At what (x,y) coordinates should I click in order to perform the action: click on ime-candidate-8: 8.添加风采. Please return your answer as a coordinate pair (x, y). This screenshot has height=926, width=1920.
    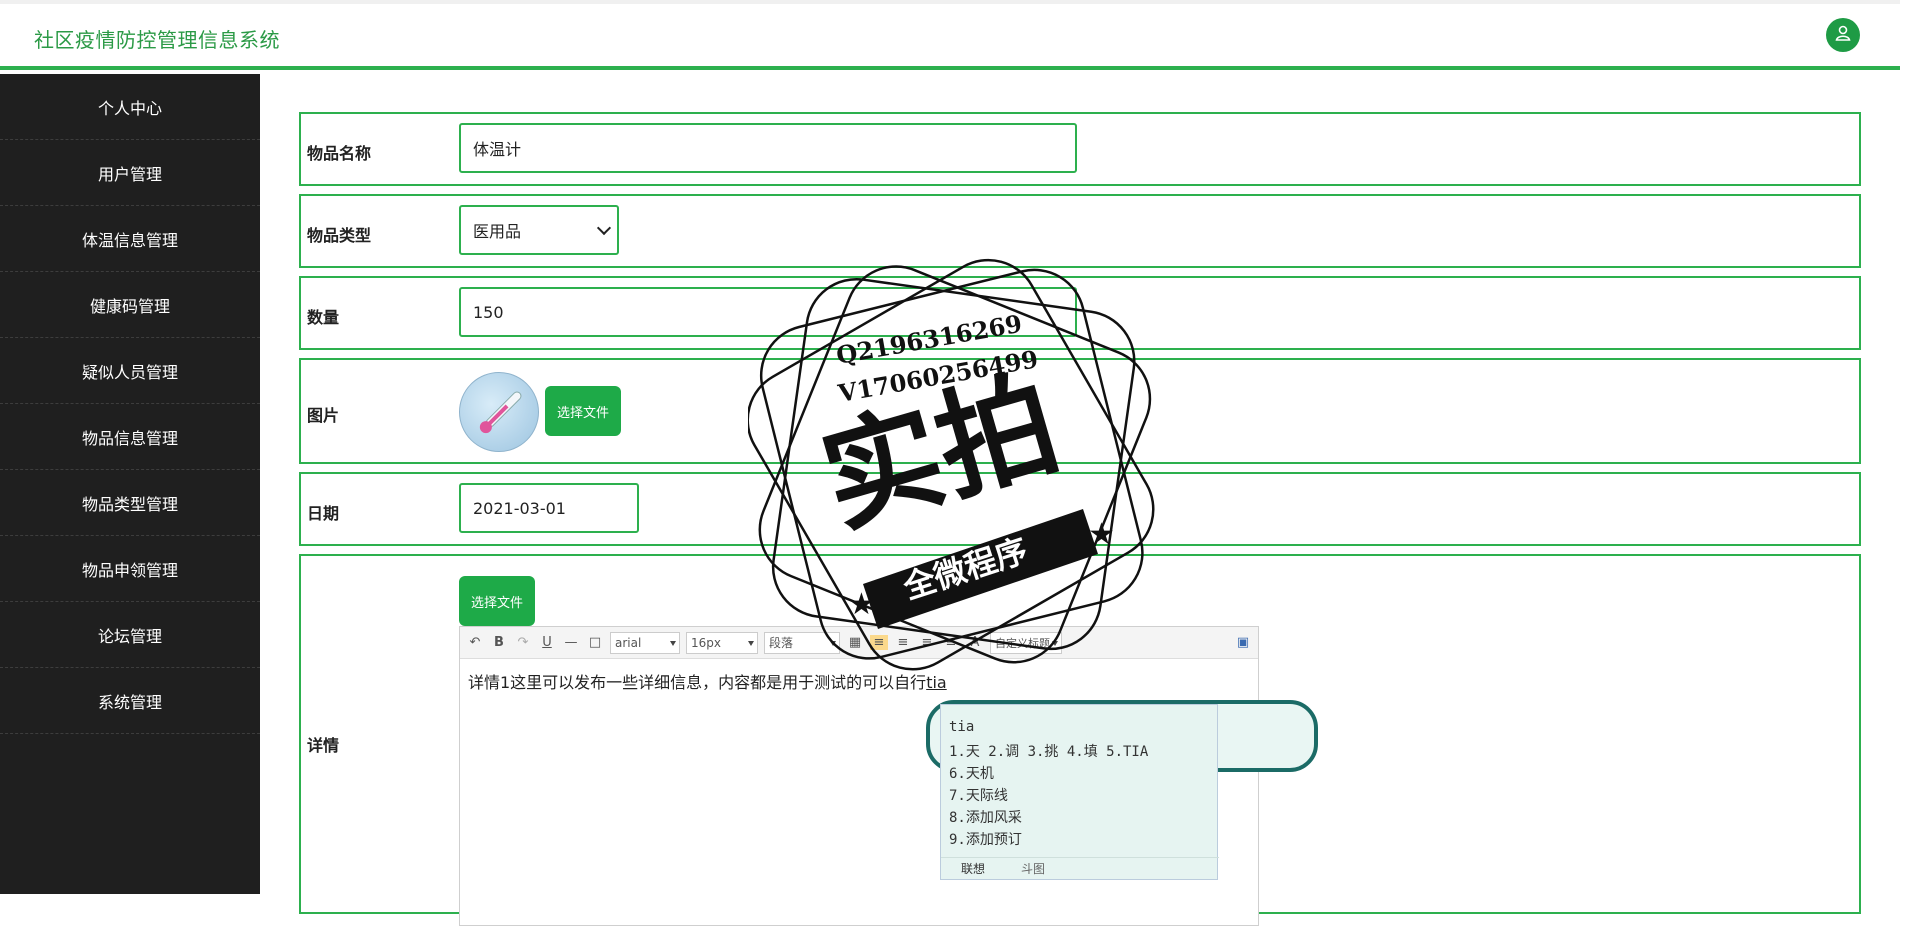
    Looking at the image, I should click on (985, 817).